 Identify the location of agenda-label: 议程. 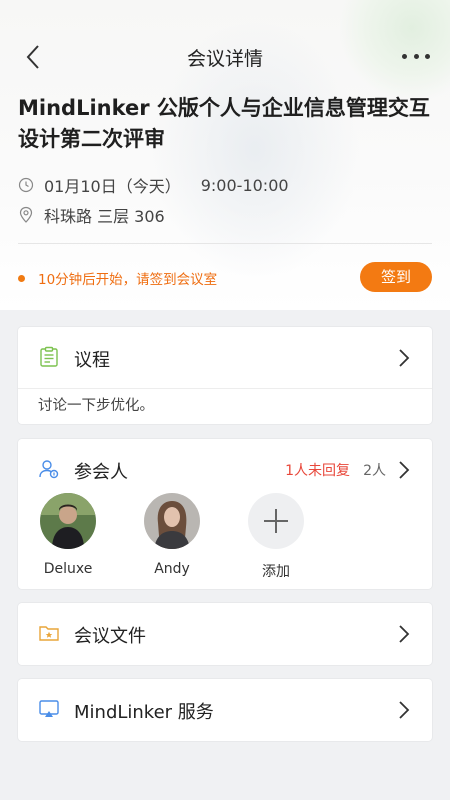
(92, 360).